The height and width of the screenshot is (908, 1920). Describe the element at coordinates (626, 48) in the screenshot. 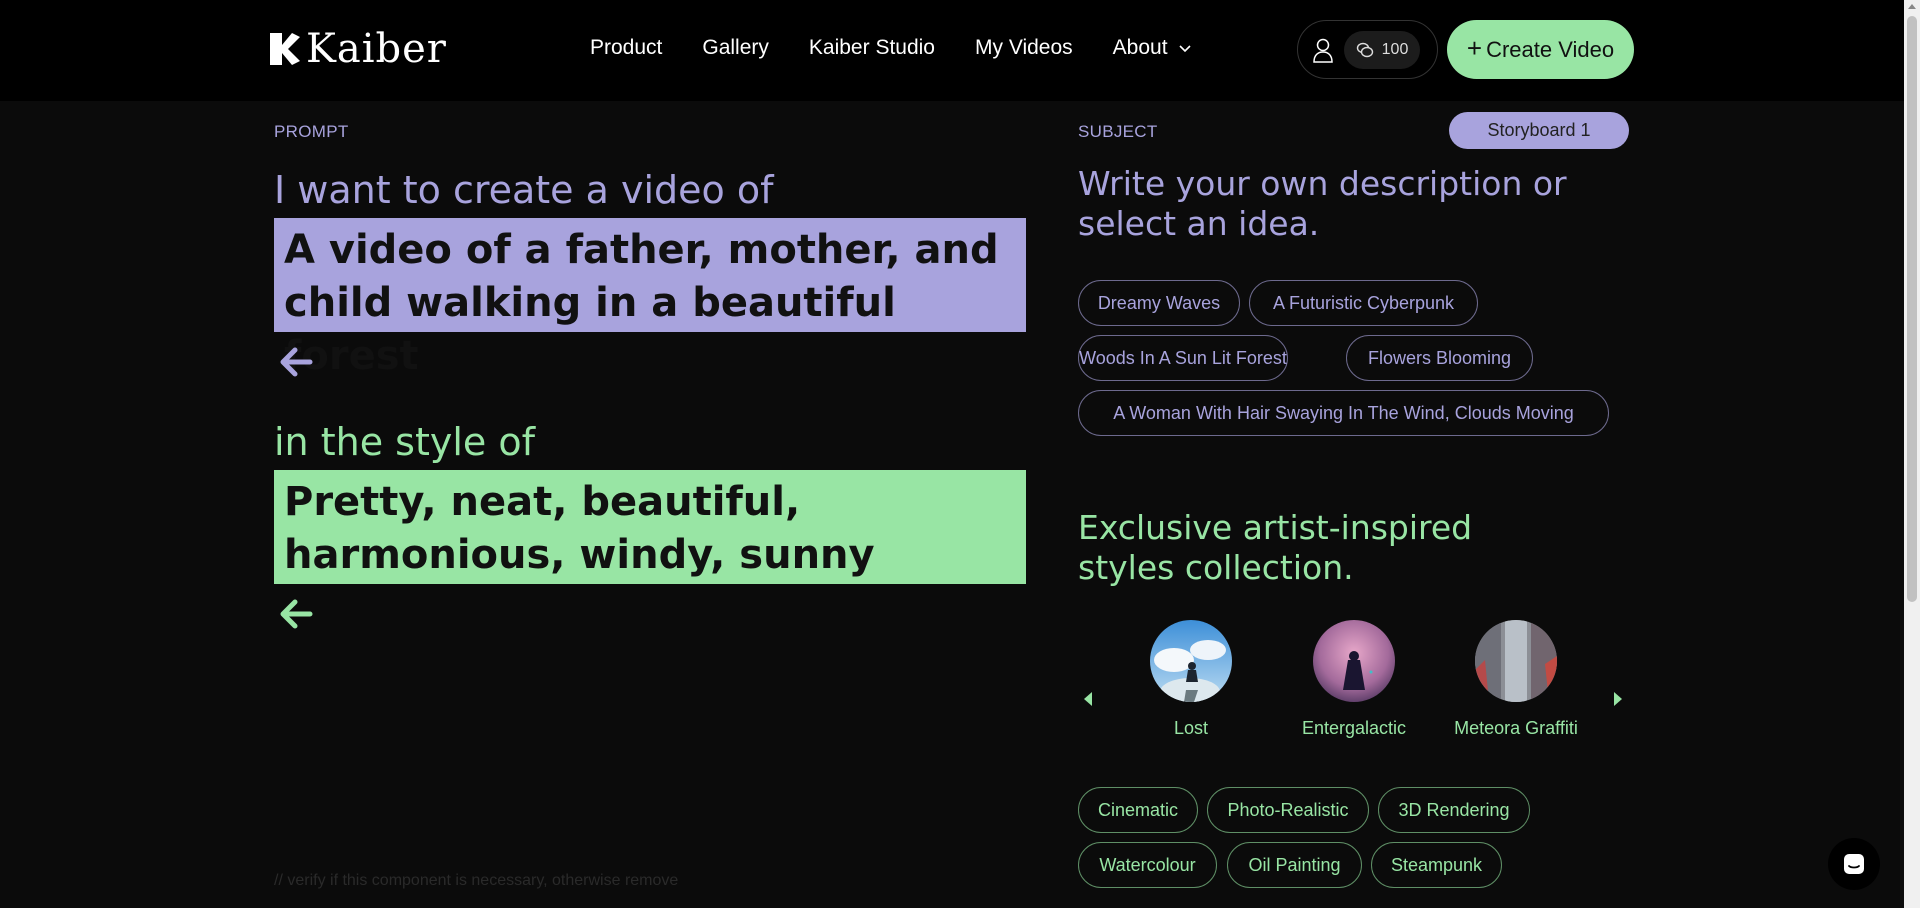

I see `nav-product: Product` at that location.